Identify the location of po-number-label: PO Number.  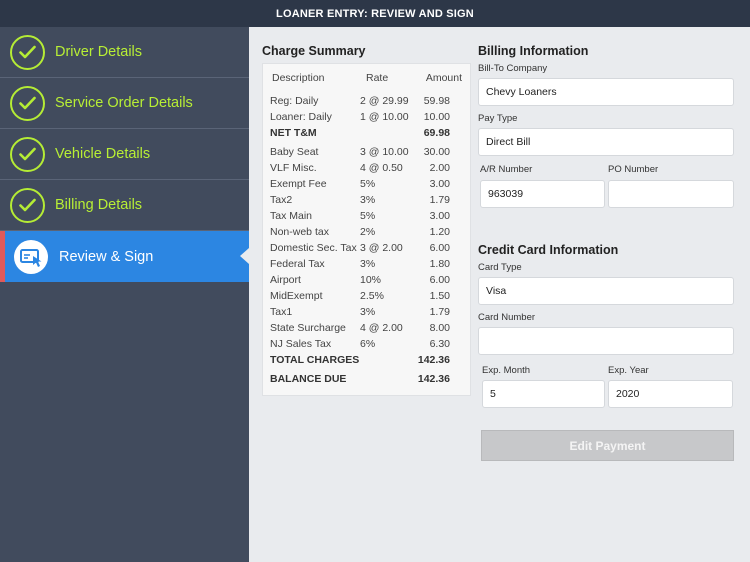
(633, 169).